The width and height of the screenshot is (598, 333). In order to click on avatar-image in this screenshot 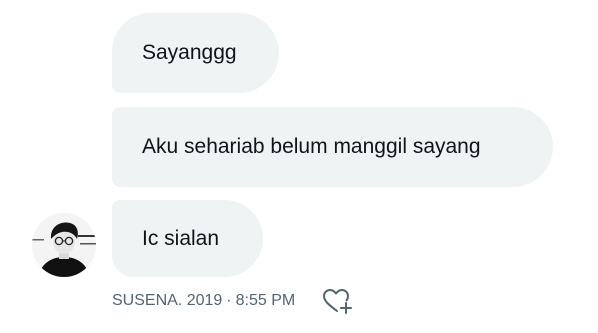, I will do `click(64, 245)`.